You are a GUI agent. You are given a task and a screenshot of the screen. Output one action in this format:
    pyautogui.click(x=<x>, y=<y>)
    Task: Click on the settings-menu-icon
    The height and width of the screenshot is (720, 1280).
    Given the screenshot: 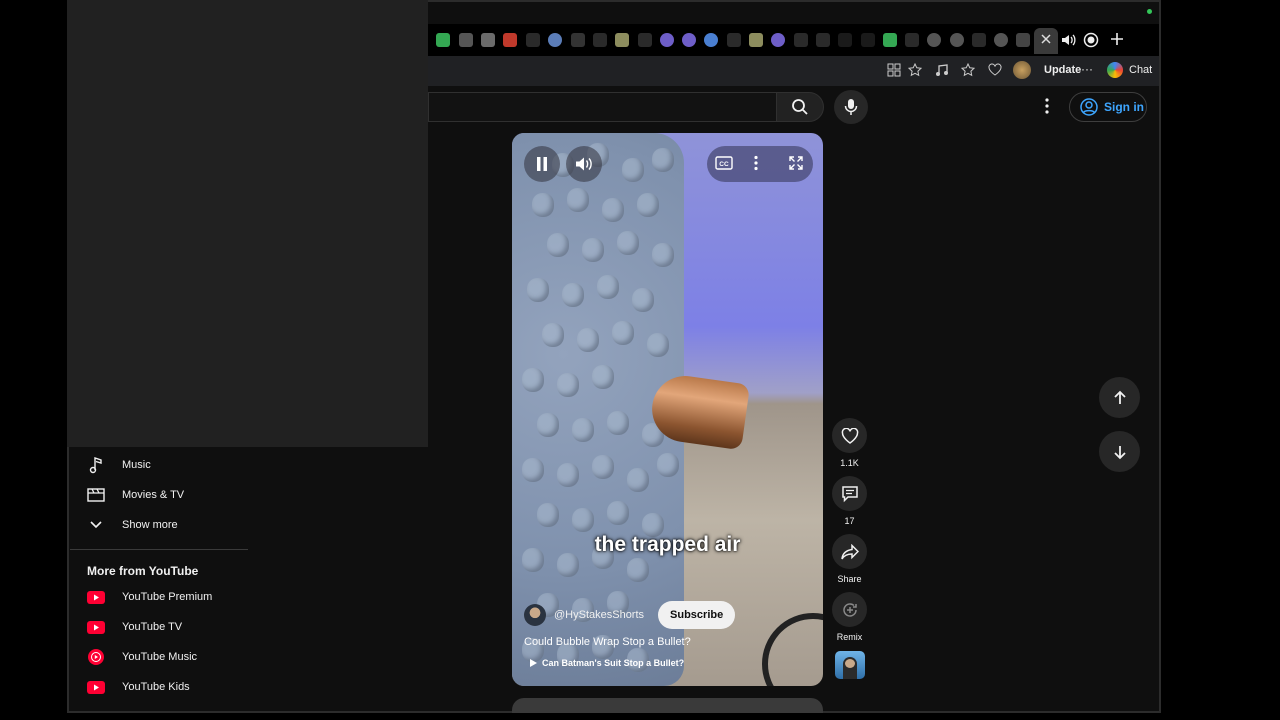 What is the action you would take?
    pyautogui.click(x=1047, y=106)
    